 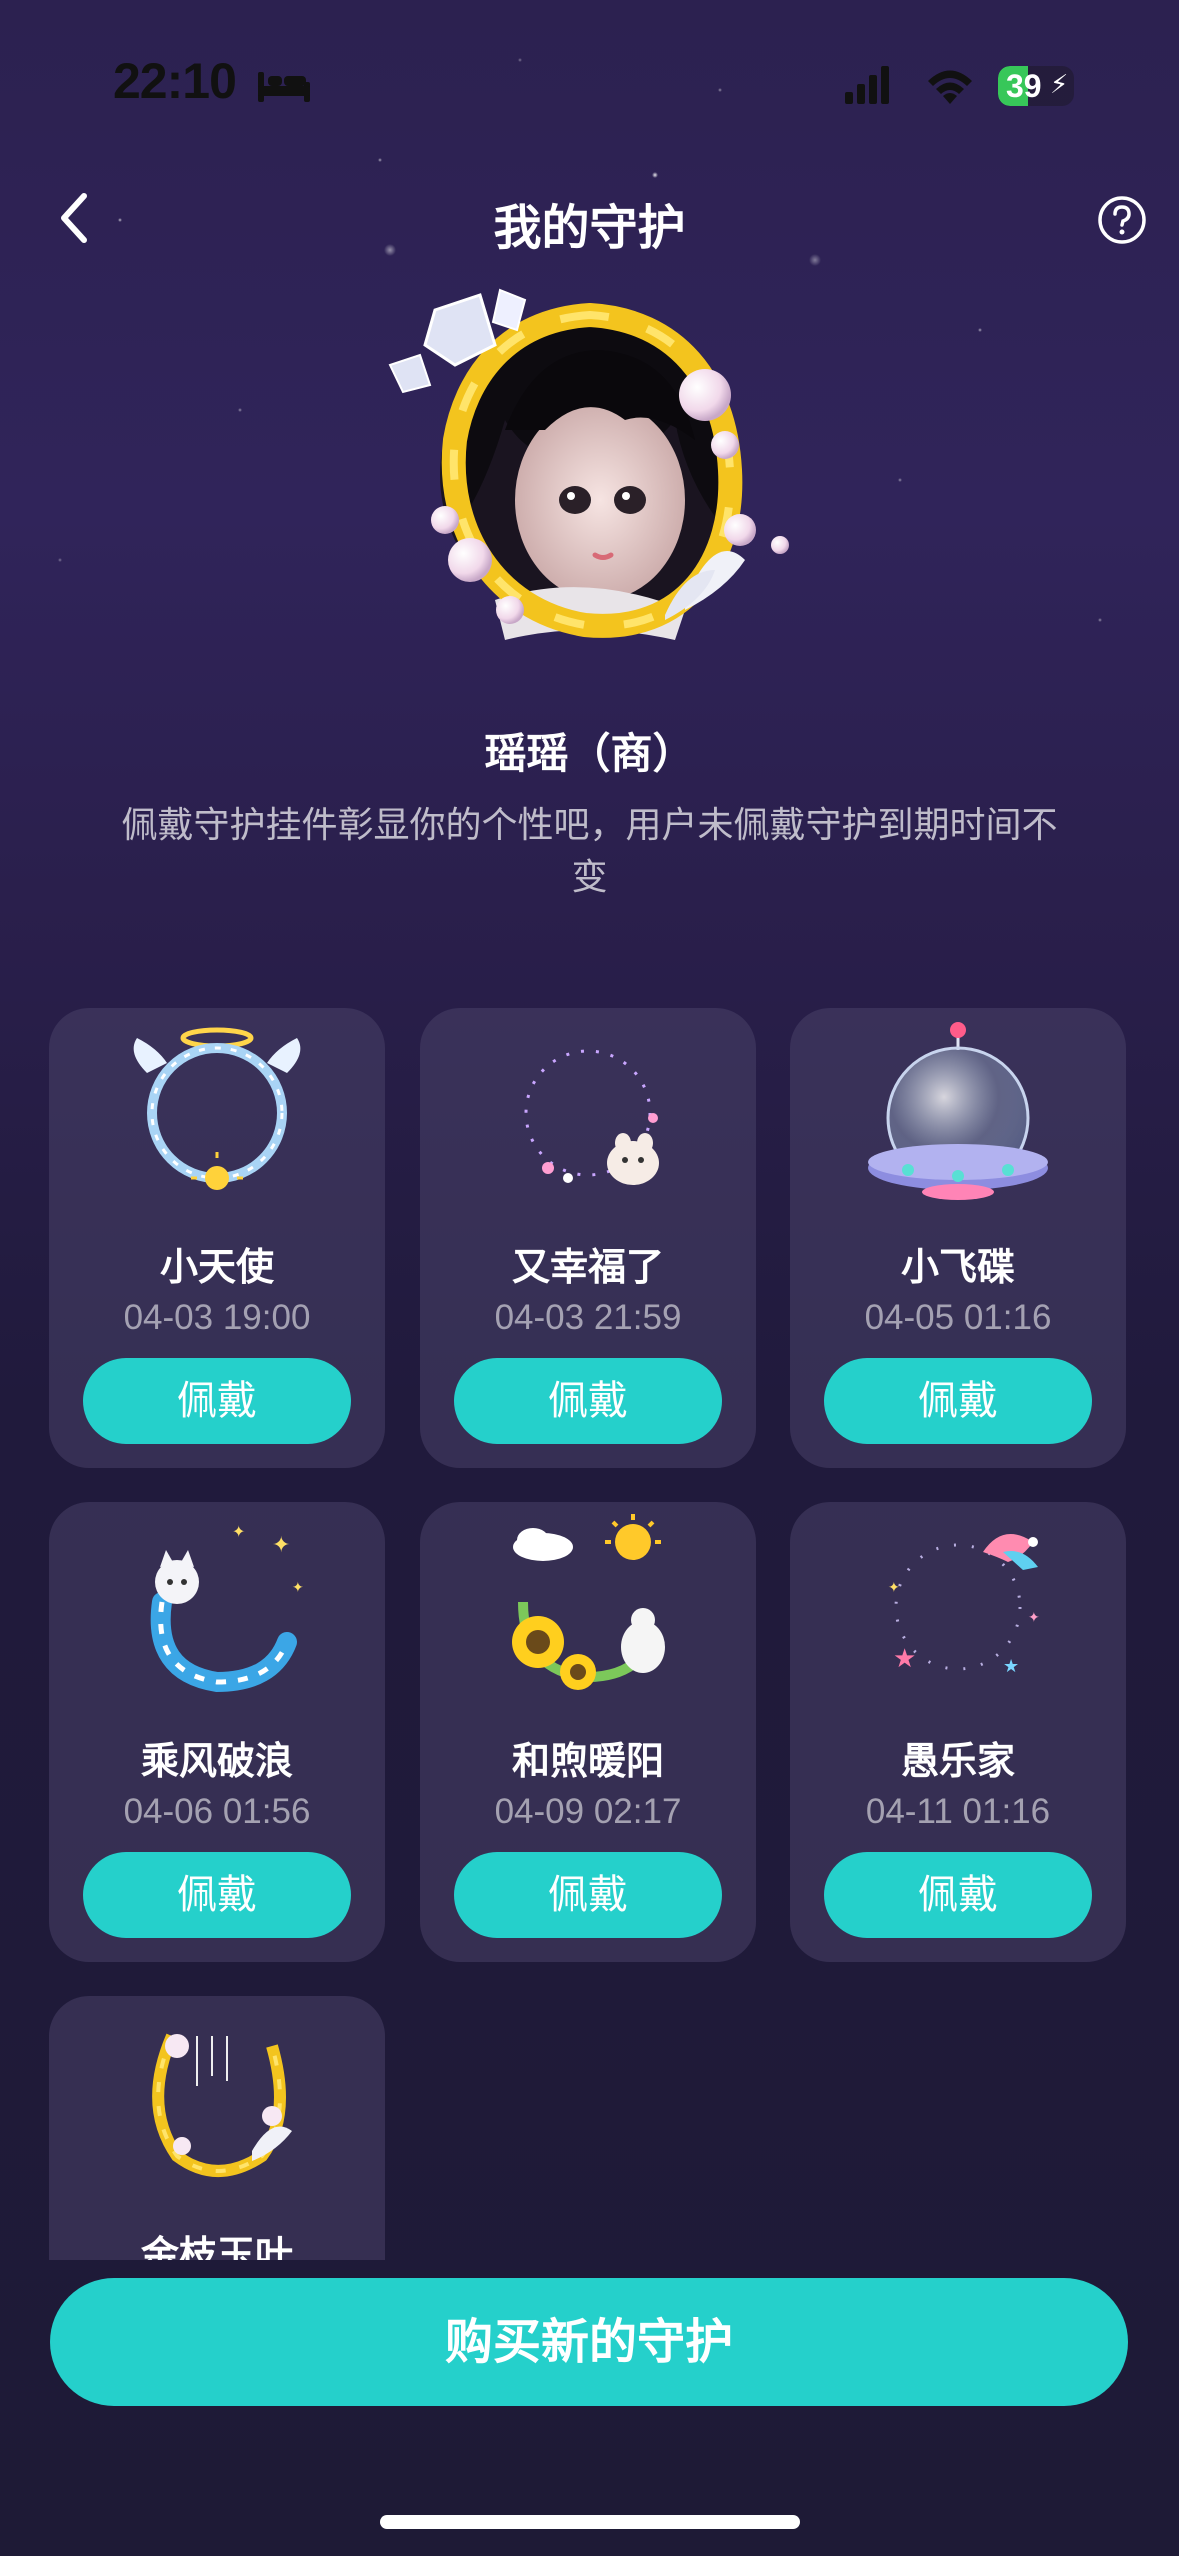 I want to click on guard-card: ★ ★ ✦ ✦ 愚乐家 04-11 01:16 佩戴, so click(x=958, y=1732).